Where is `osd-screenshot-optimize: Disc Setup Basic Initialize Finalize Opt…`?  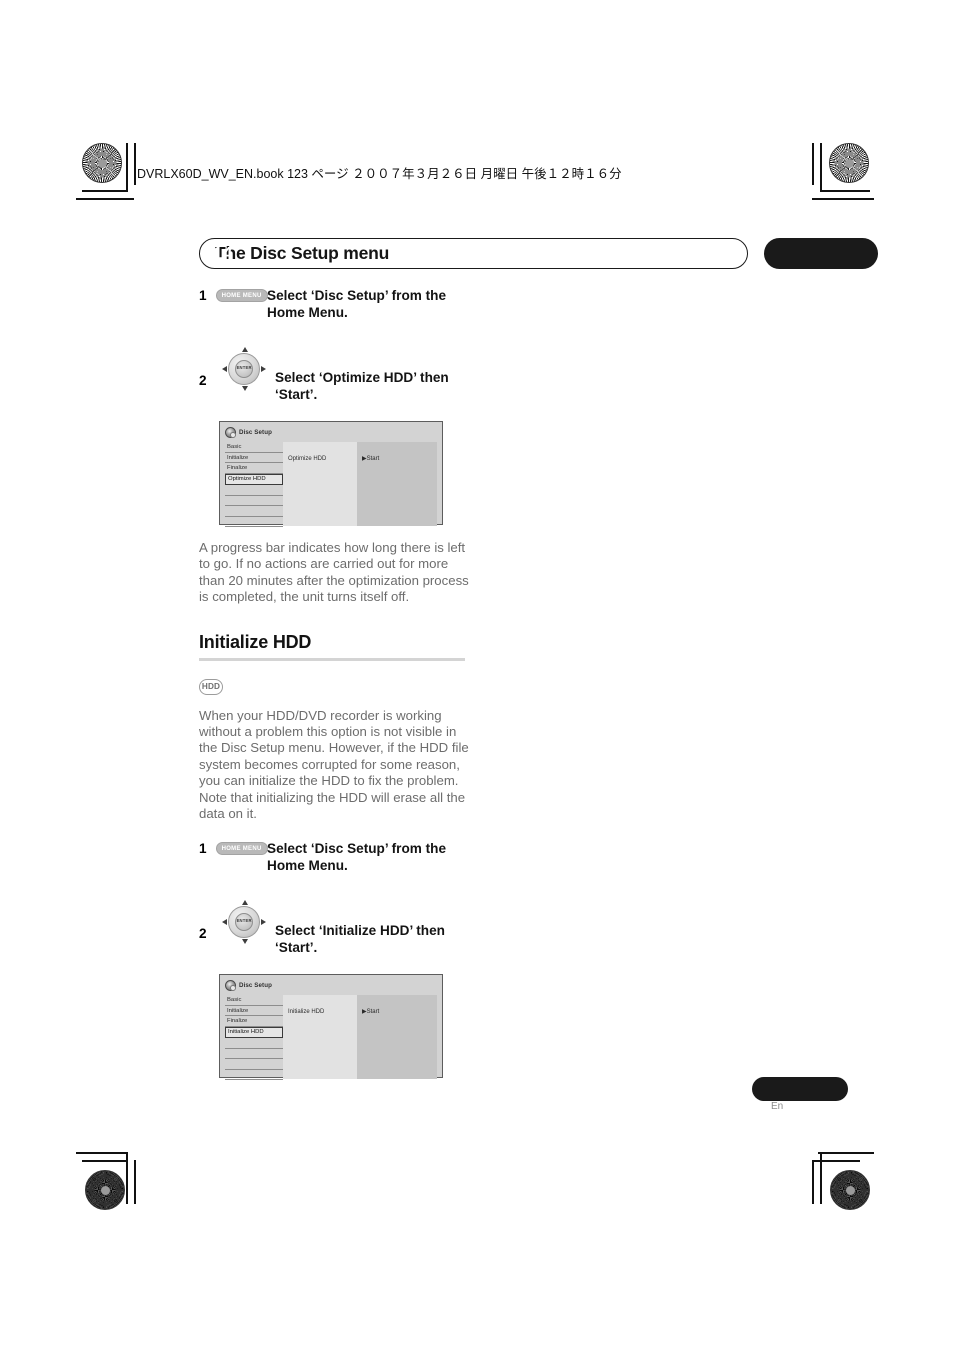
osd-screenshot-optimize: Disc Setup Basic Initialize Finalize Opt… is located at coordinates (331, 474).